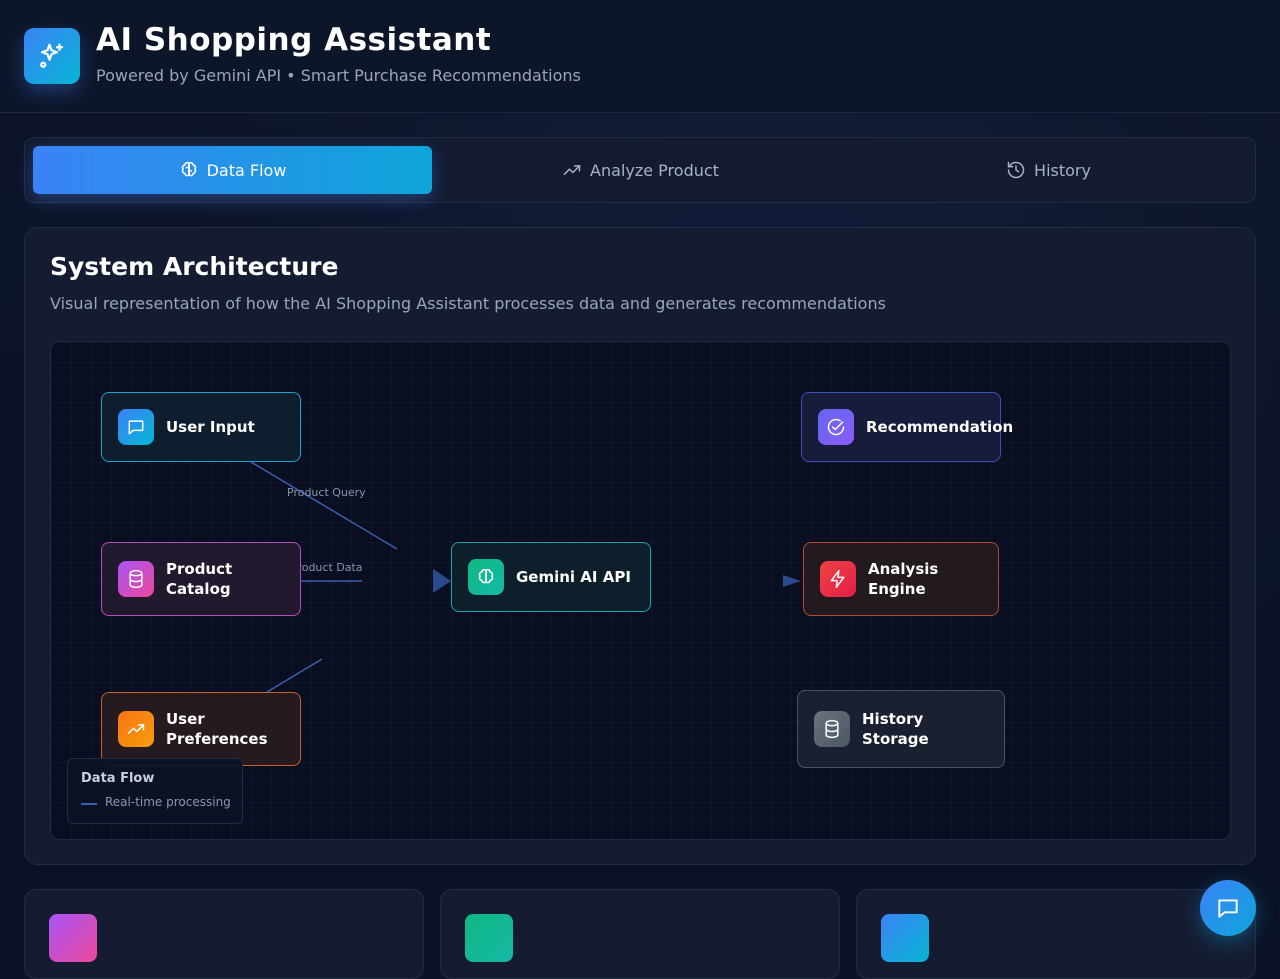 This screenshot has width=1280, height=979. I want to click on node-gemini-api: Gemini AI API, so click(551, 577).